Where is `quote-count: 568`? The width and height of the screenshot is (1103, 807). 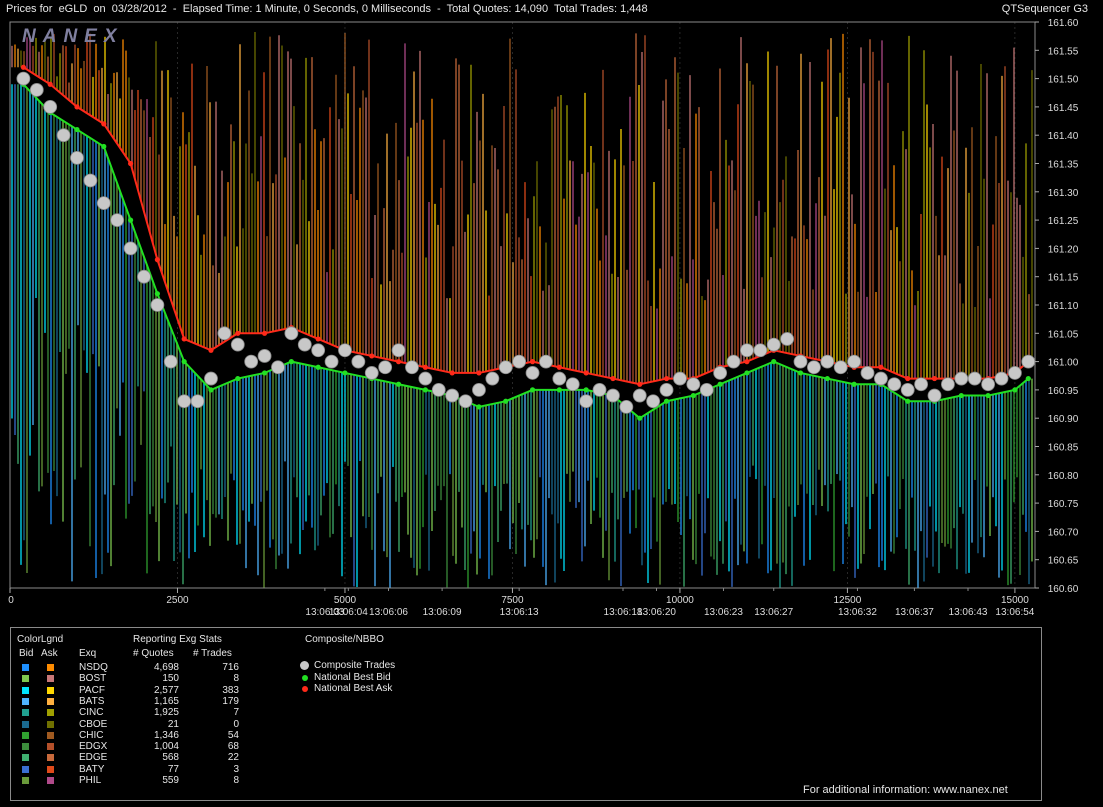
quote-count: 568 is located at coordinates (170, 758).